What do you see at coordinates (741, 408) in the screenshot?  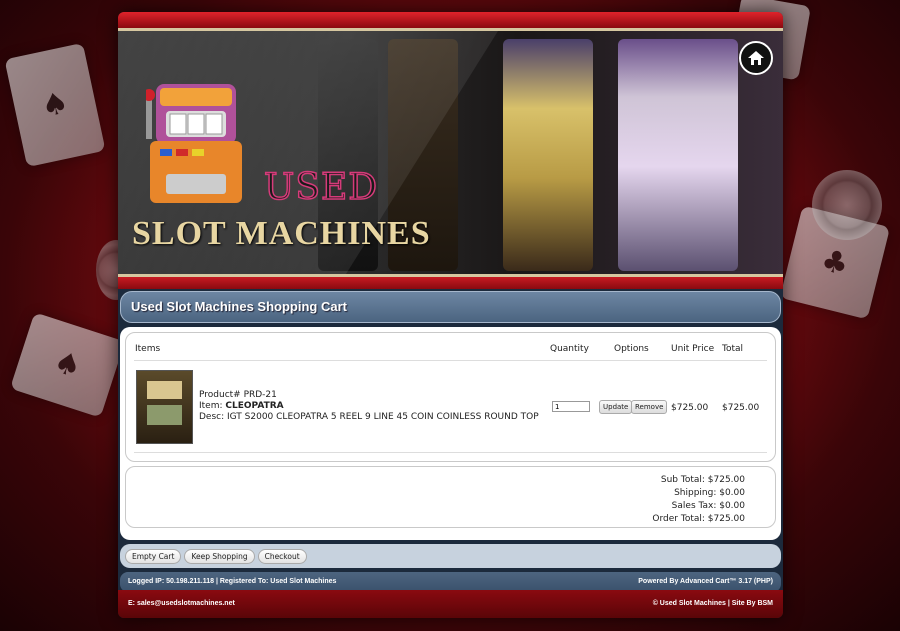 I see `line-total: $725.00` at bounding box center [741, 408].